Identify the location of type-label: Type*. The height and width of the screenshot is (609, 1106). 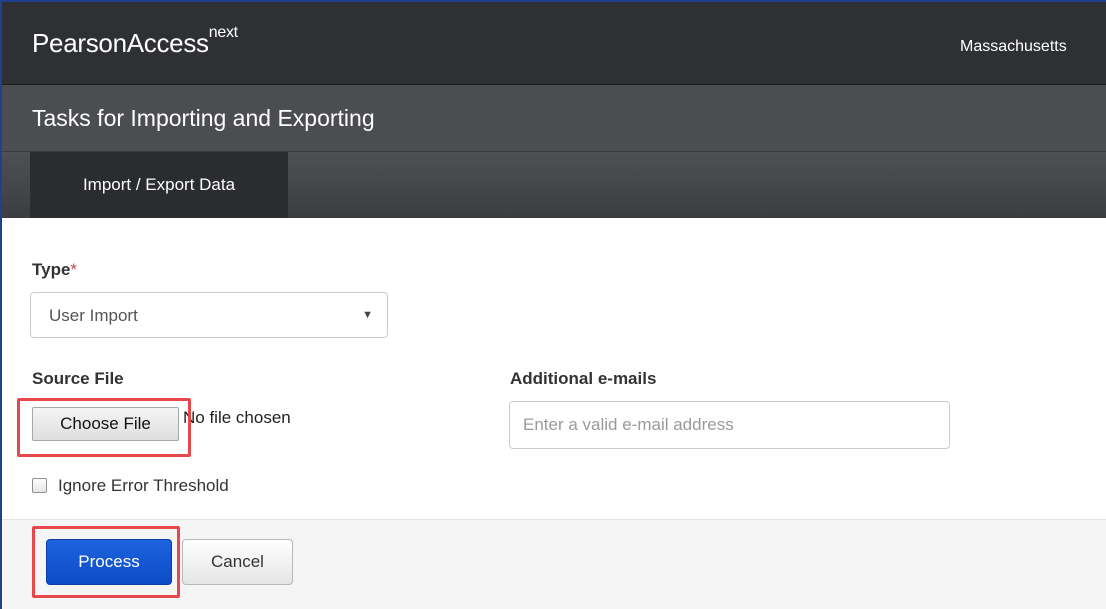
(54, 270).